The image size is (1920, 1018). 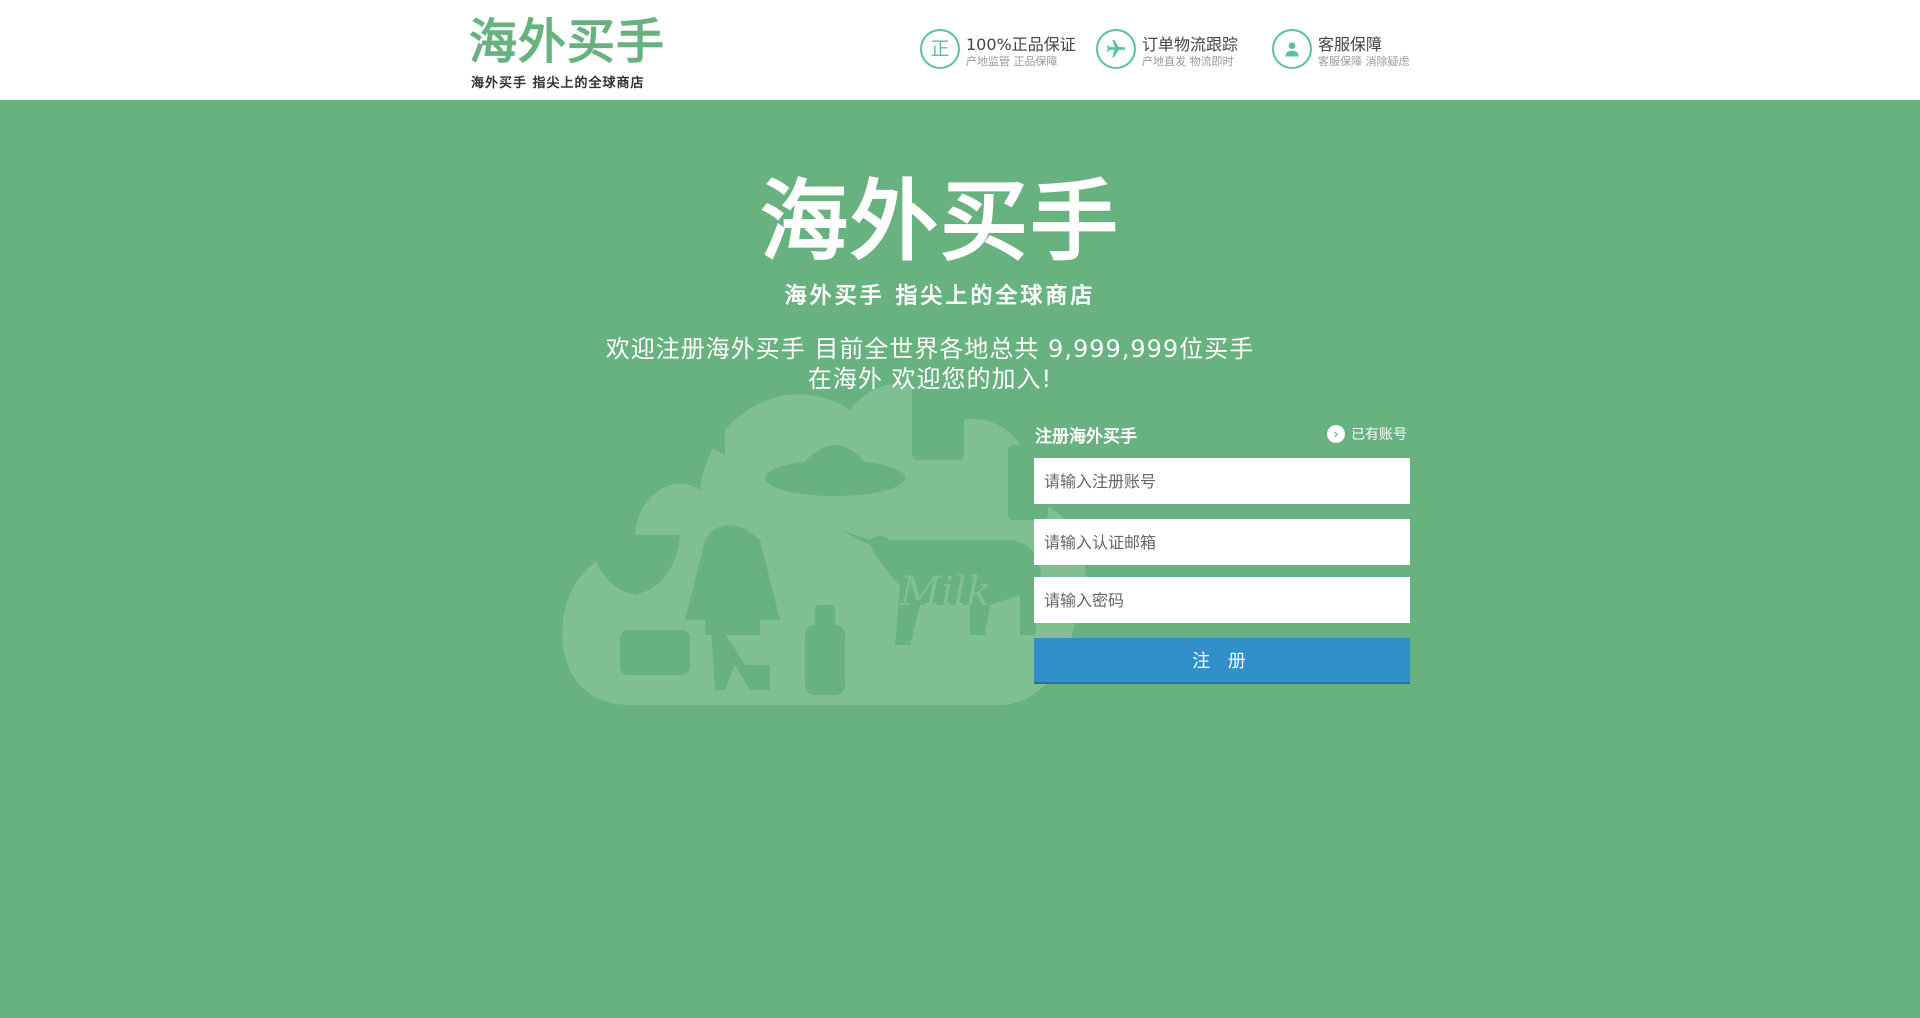 I want to click on feature-subtitle: 产地直发 物流即时, so click(x=1188, y=61).